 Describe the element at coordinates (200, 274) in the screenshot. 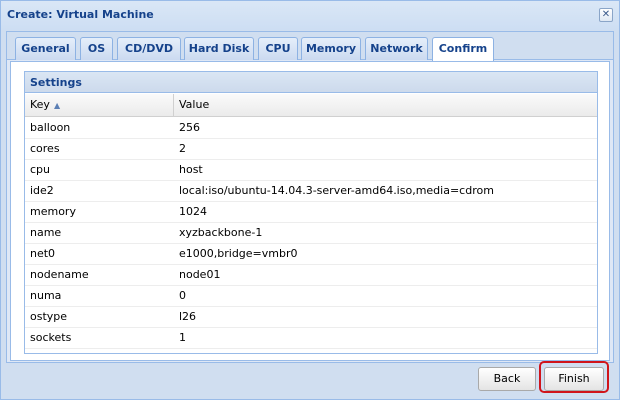

I see `row-value: node01` at that location.